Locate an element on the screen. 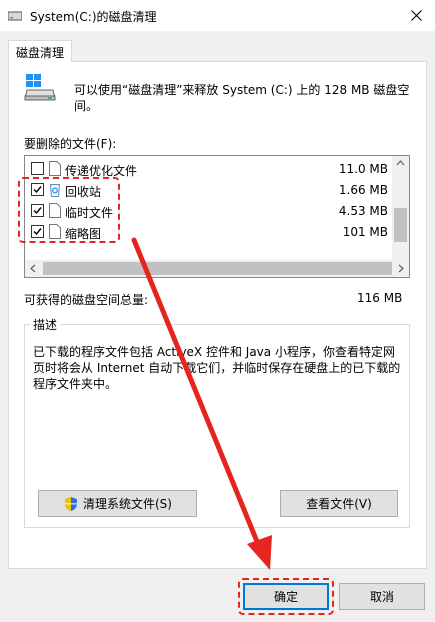 The height and width of the screenshot is (622, 435). total-space-label: 可获得的磁盘空间总量: is located at coordinates (86, 300).